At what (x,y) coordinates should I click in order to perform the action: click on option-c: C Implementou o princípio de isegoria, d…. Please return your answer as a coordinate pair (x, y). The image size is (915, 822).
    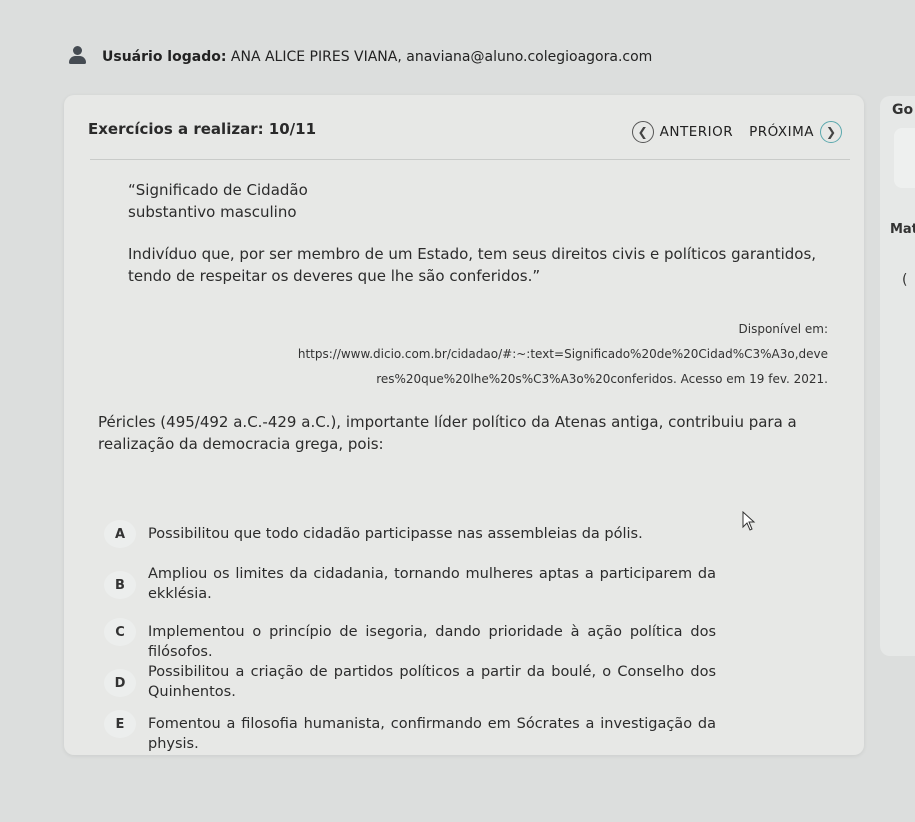
    Looking at the image, I should click on (410, 640).